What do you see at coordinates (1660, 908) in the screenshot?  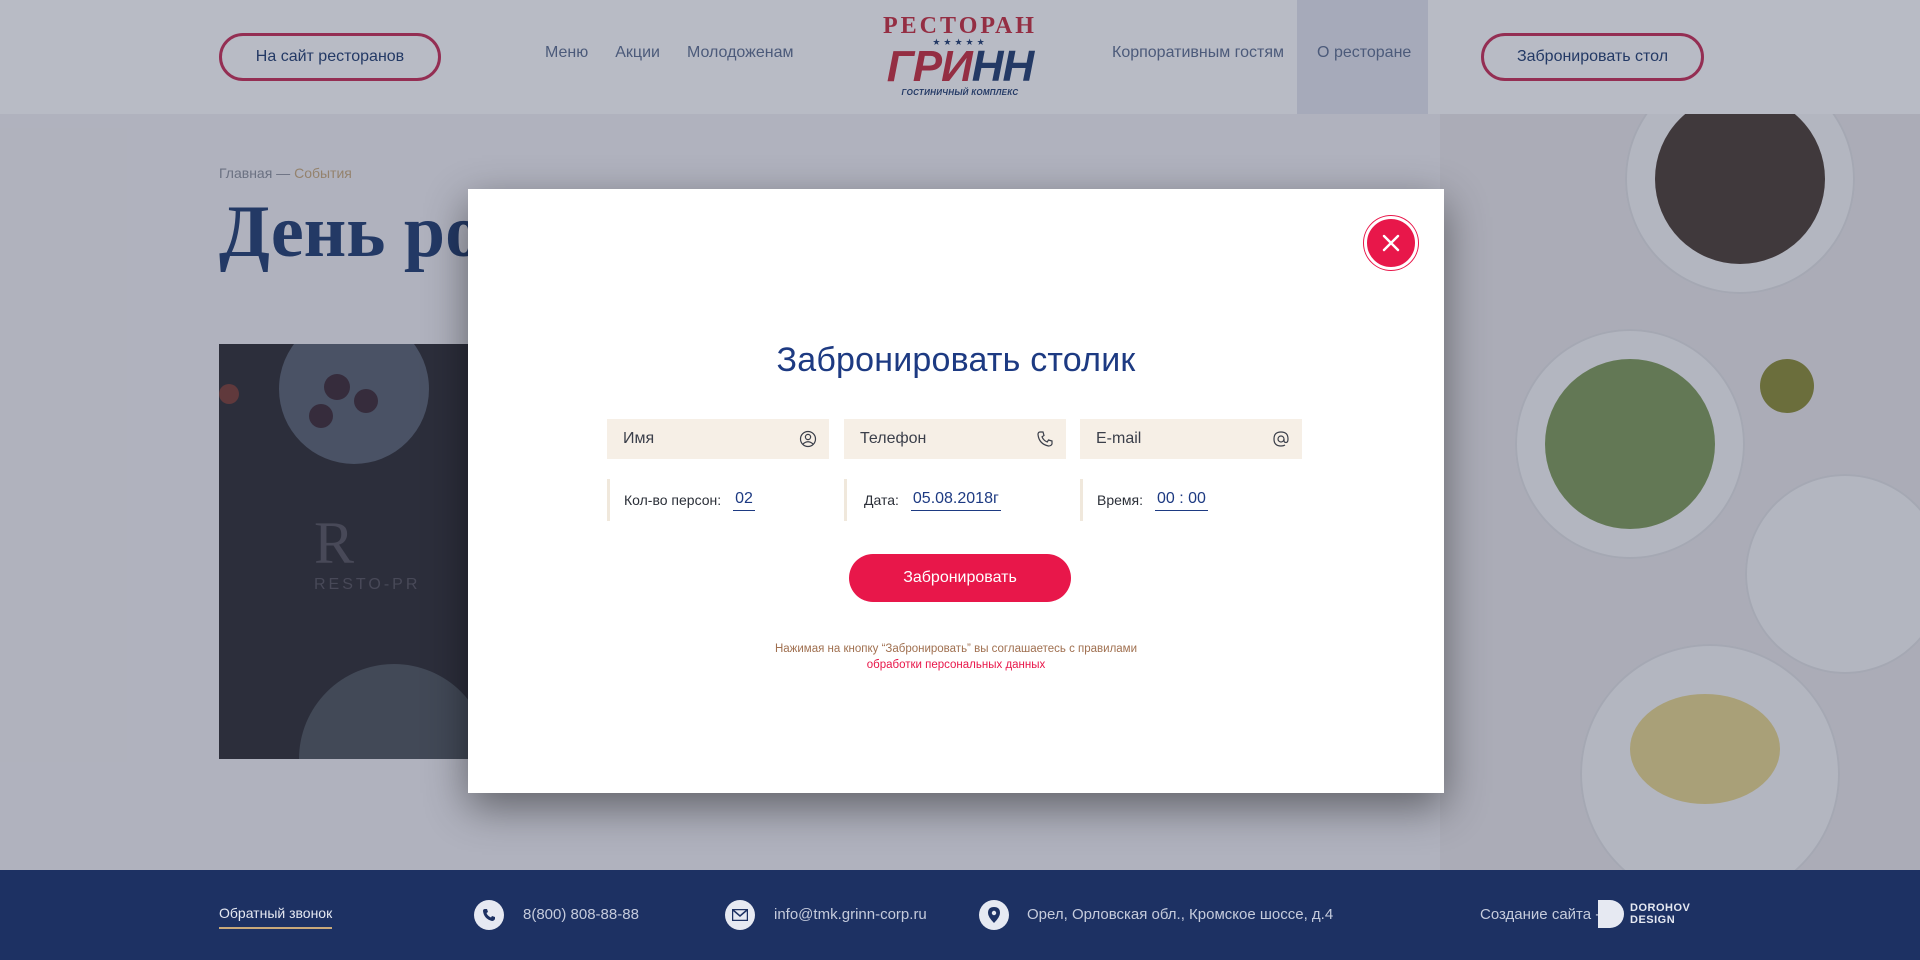 I see `creator-brand-line1: DOROHOV` at bounding box center [1660, 908].